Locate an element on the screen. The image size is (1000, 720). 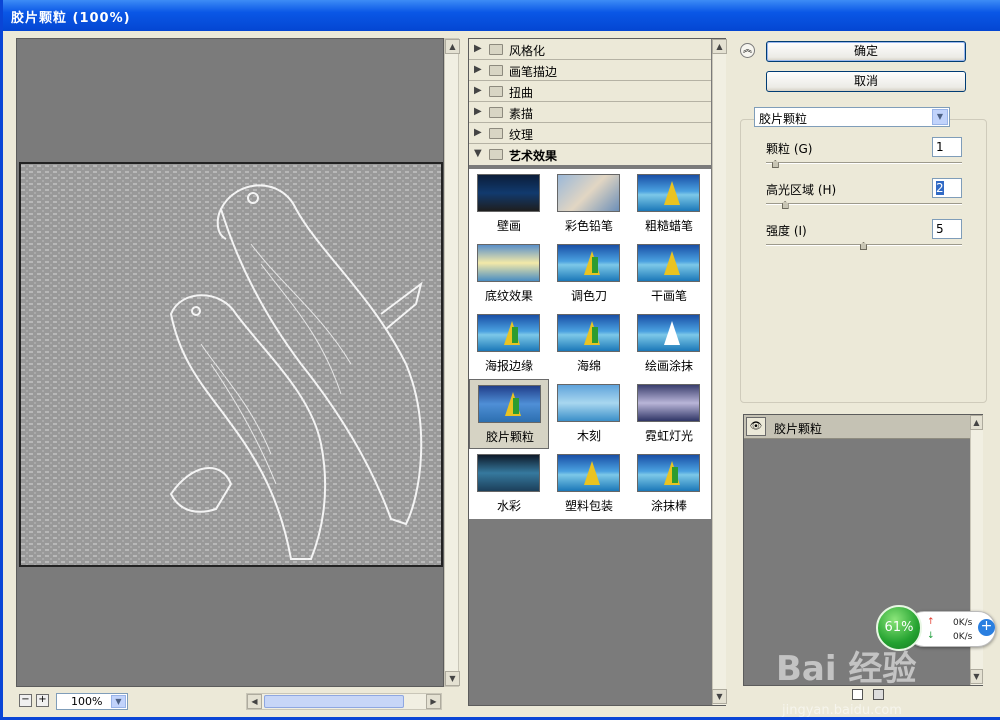
category-stylize: ▶ 风格化 is located at coordinates (590, 49).